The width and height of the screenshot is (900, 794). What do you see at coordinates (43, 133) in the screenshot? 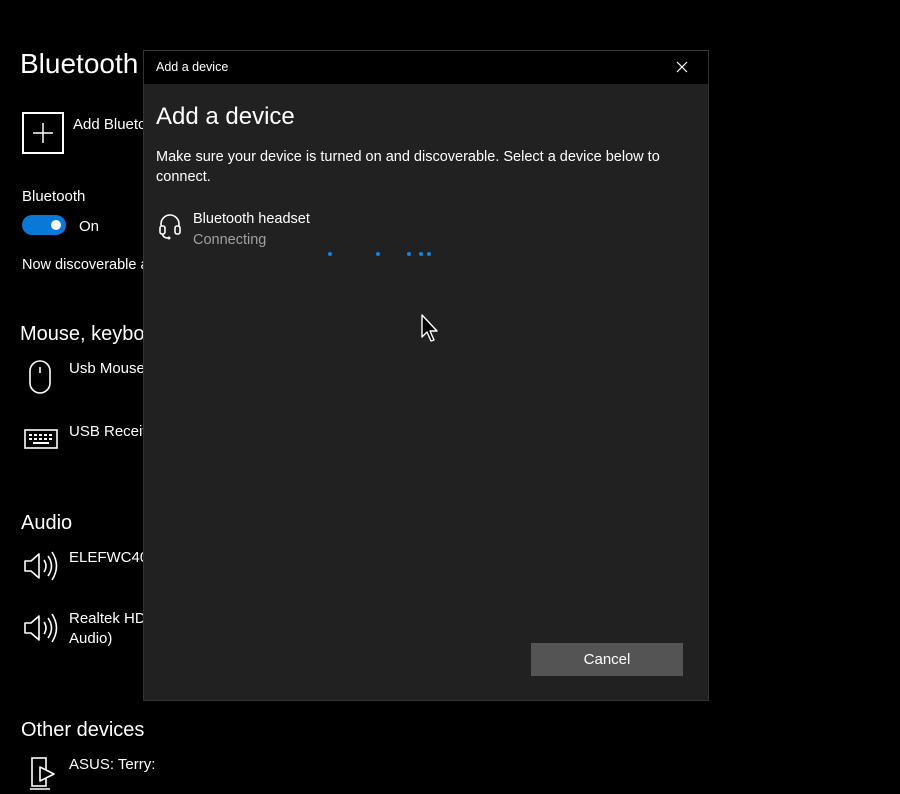
I see `plus-icon` at bounding box center [43, 133].